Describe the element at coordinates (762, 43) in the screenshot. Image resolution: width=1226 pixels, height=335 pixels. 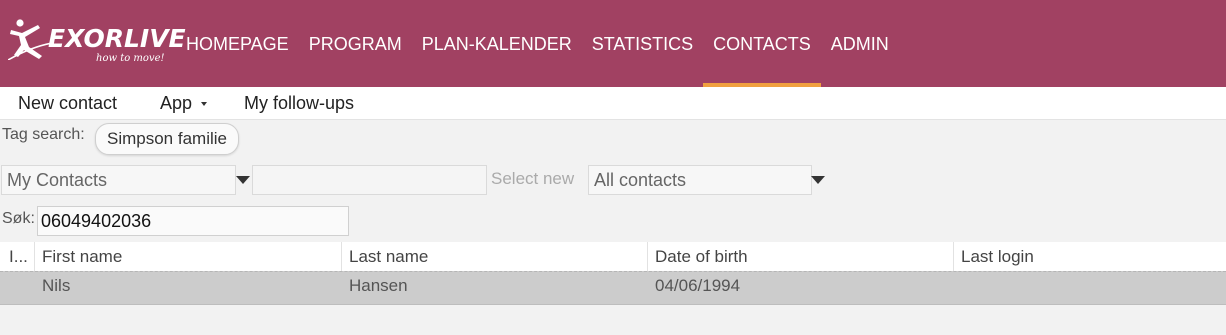
I see `nav-contacts: CONTACTS` at that location.